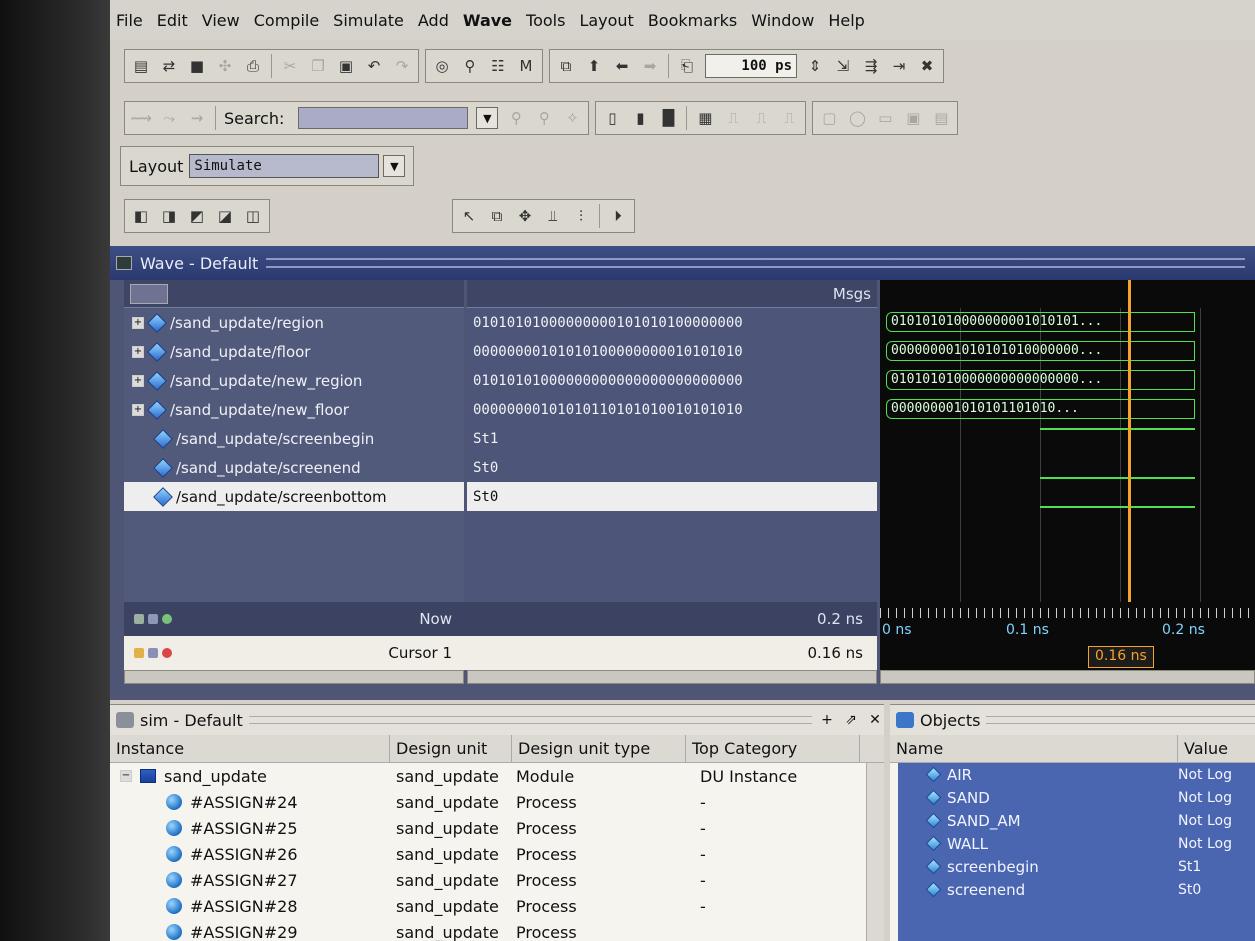 The image size is (1255, 941). What do you see at coordinates (1067, 677) in the screenshot?
I see `wave-hscroll` at bounding box center [1067, 677].